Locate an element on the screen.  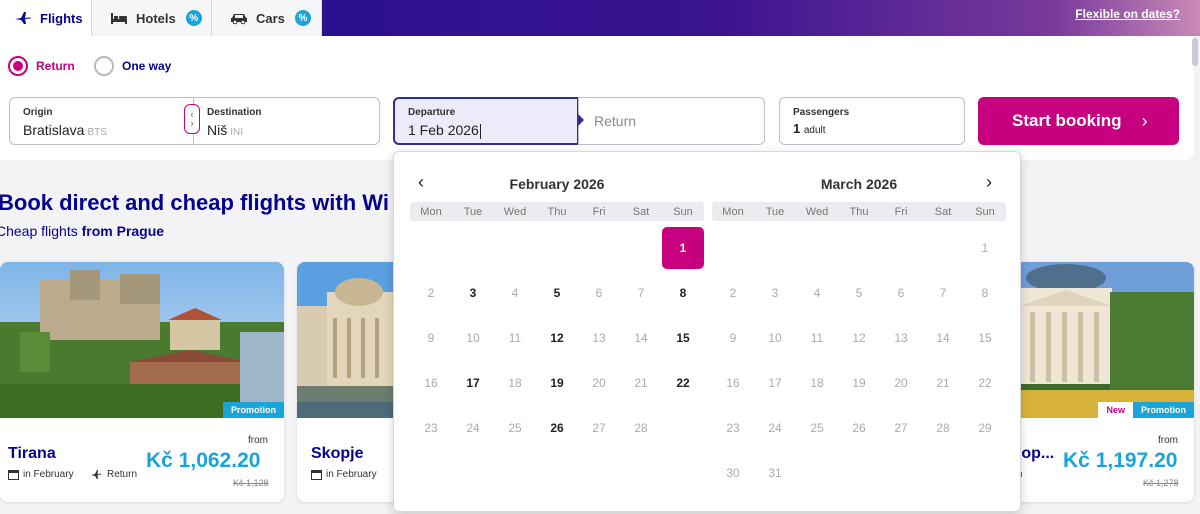
origin-value: Bratislava BTS is located at coordinates (65, 130).